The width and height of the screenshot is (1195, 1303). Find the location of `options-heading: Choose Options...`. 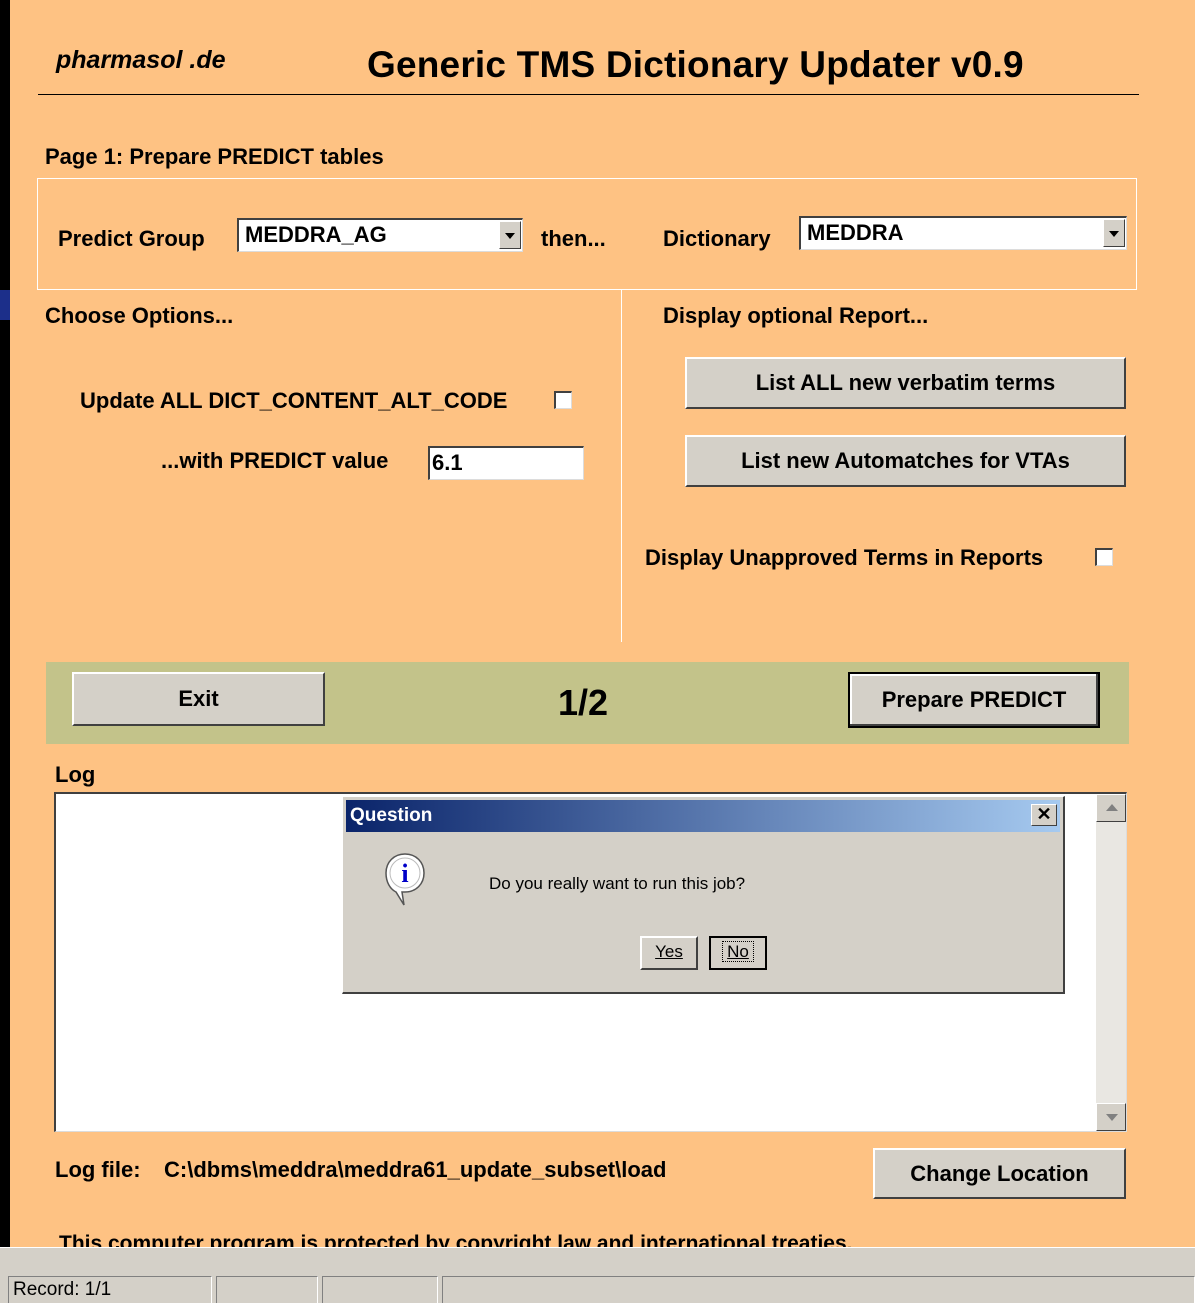

options-heading: Choose Options... is located at coordinates (139, 315).